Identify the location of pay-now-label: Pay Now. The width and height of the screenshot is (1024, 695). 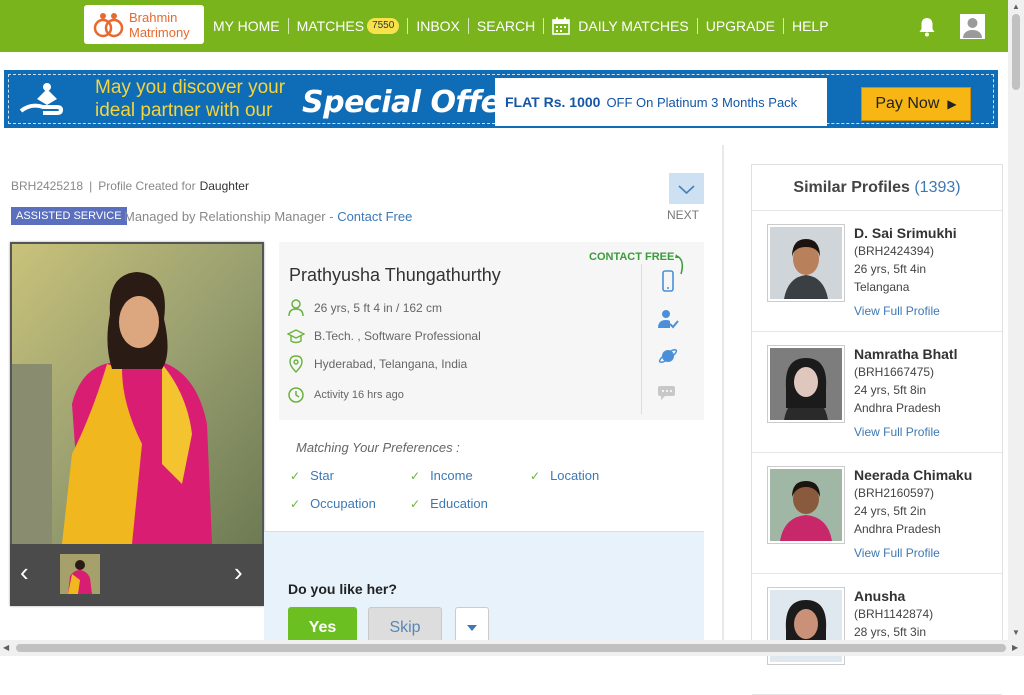
(907, 103).